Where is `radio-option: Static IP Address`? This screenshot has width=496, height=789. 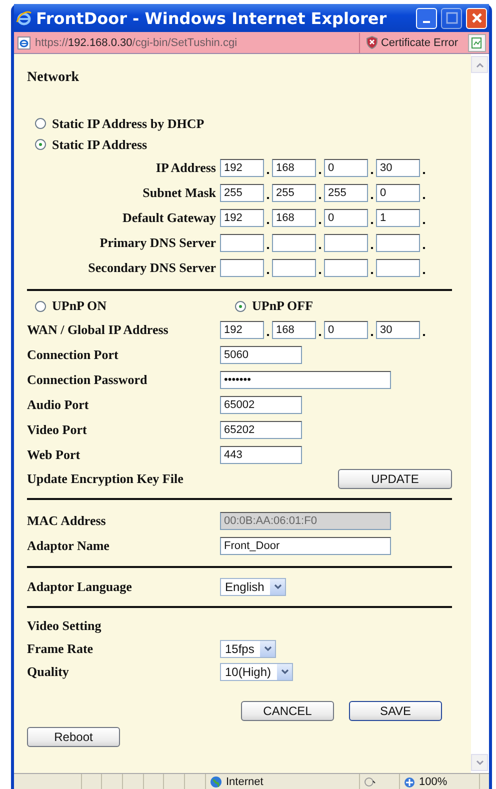
radio-option: Static IP Address is located at coordinates (87, 144).